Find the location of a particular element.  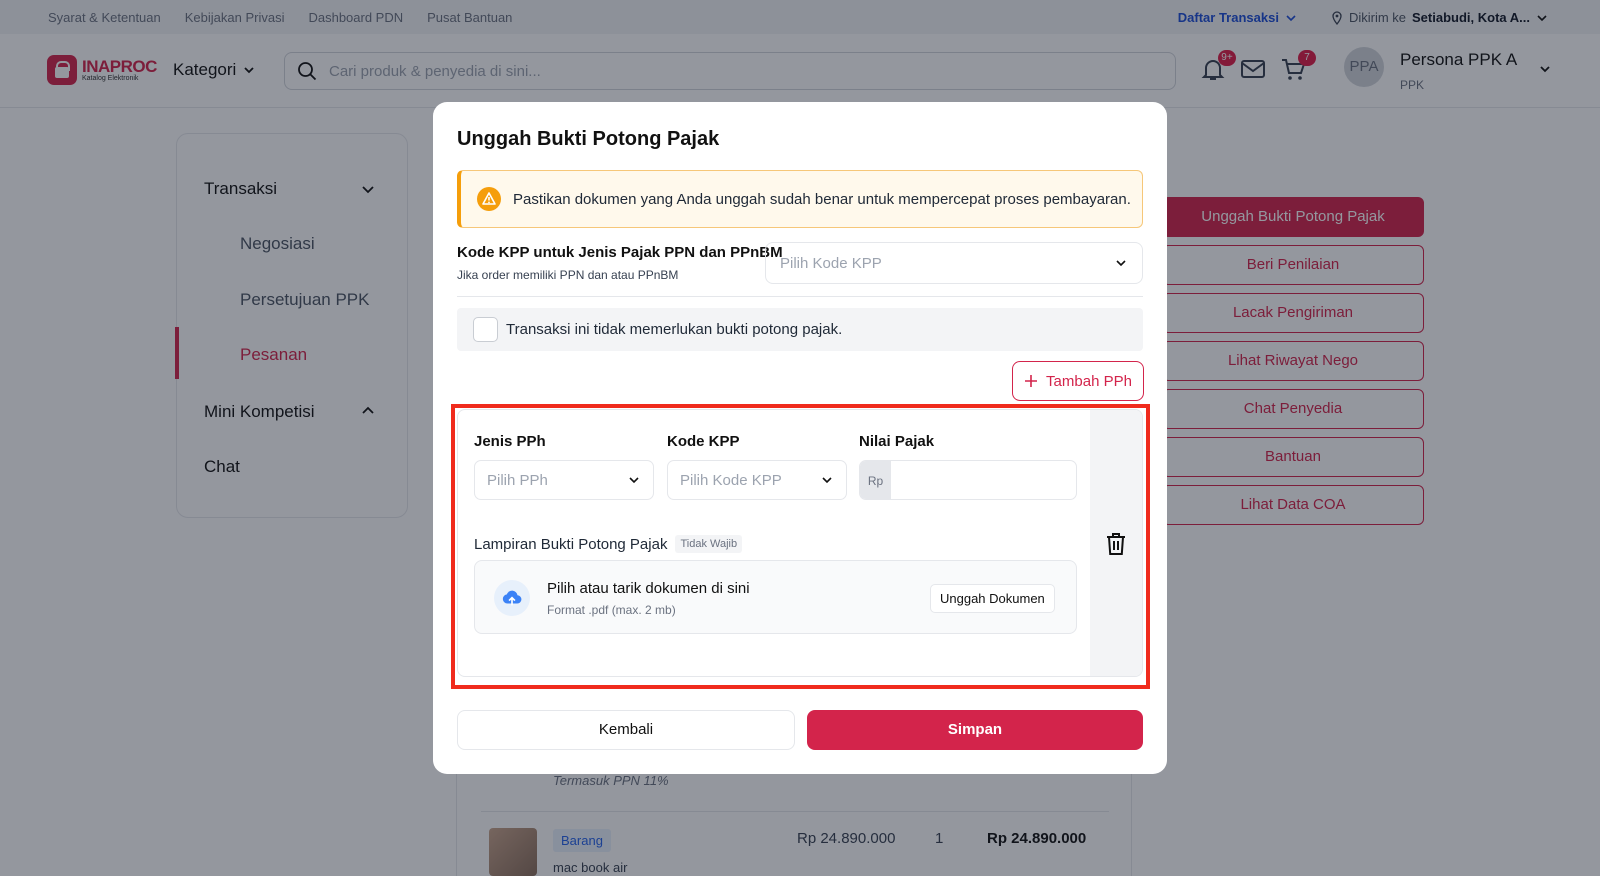

plus-icon is located at coordinates (1031, 381).